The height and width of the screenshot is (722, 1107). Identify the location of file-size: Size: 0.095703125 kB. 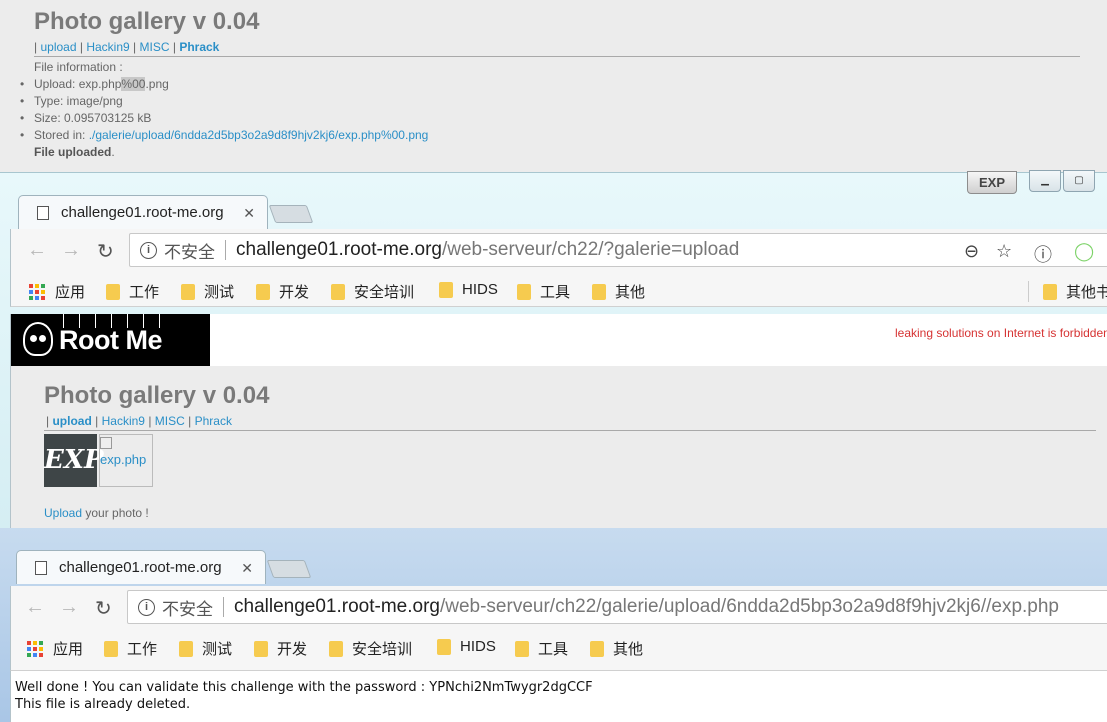
(224, 118).